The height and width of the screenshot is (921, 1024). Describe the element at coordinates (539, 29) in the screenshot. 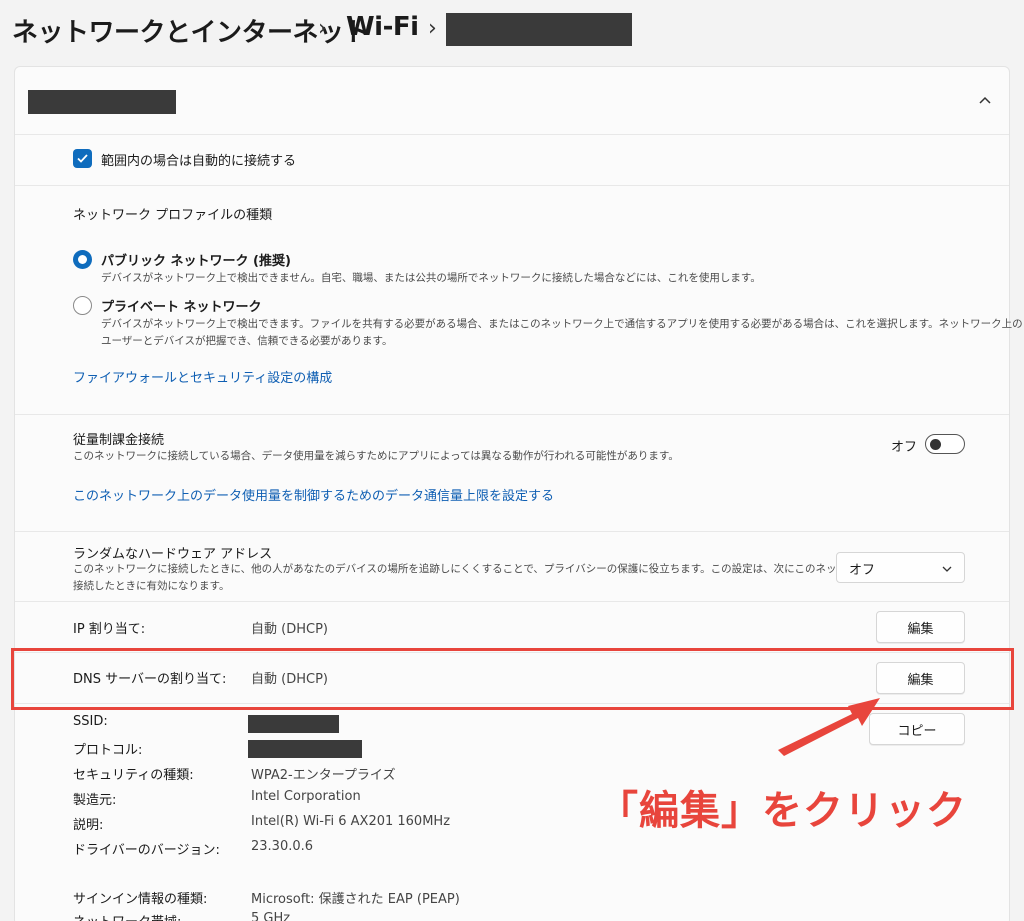

I see `breadcrumb-network-name-redacted` at that location.